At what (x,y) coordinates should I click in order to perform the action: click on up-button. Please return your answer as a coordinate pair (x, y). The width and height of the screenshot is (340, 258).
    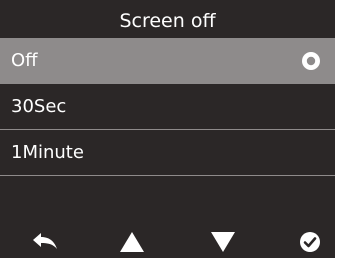
    Looking at the image, I should click on (132, 242).